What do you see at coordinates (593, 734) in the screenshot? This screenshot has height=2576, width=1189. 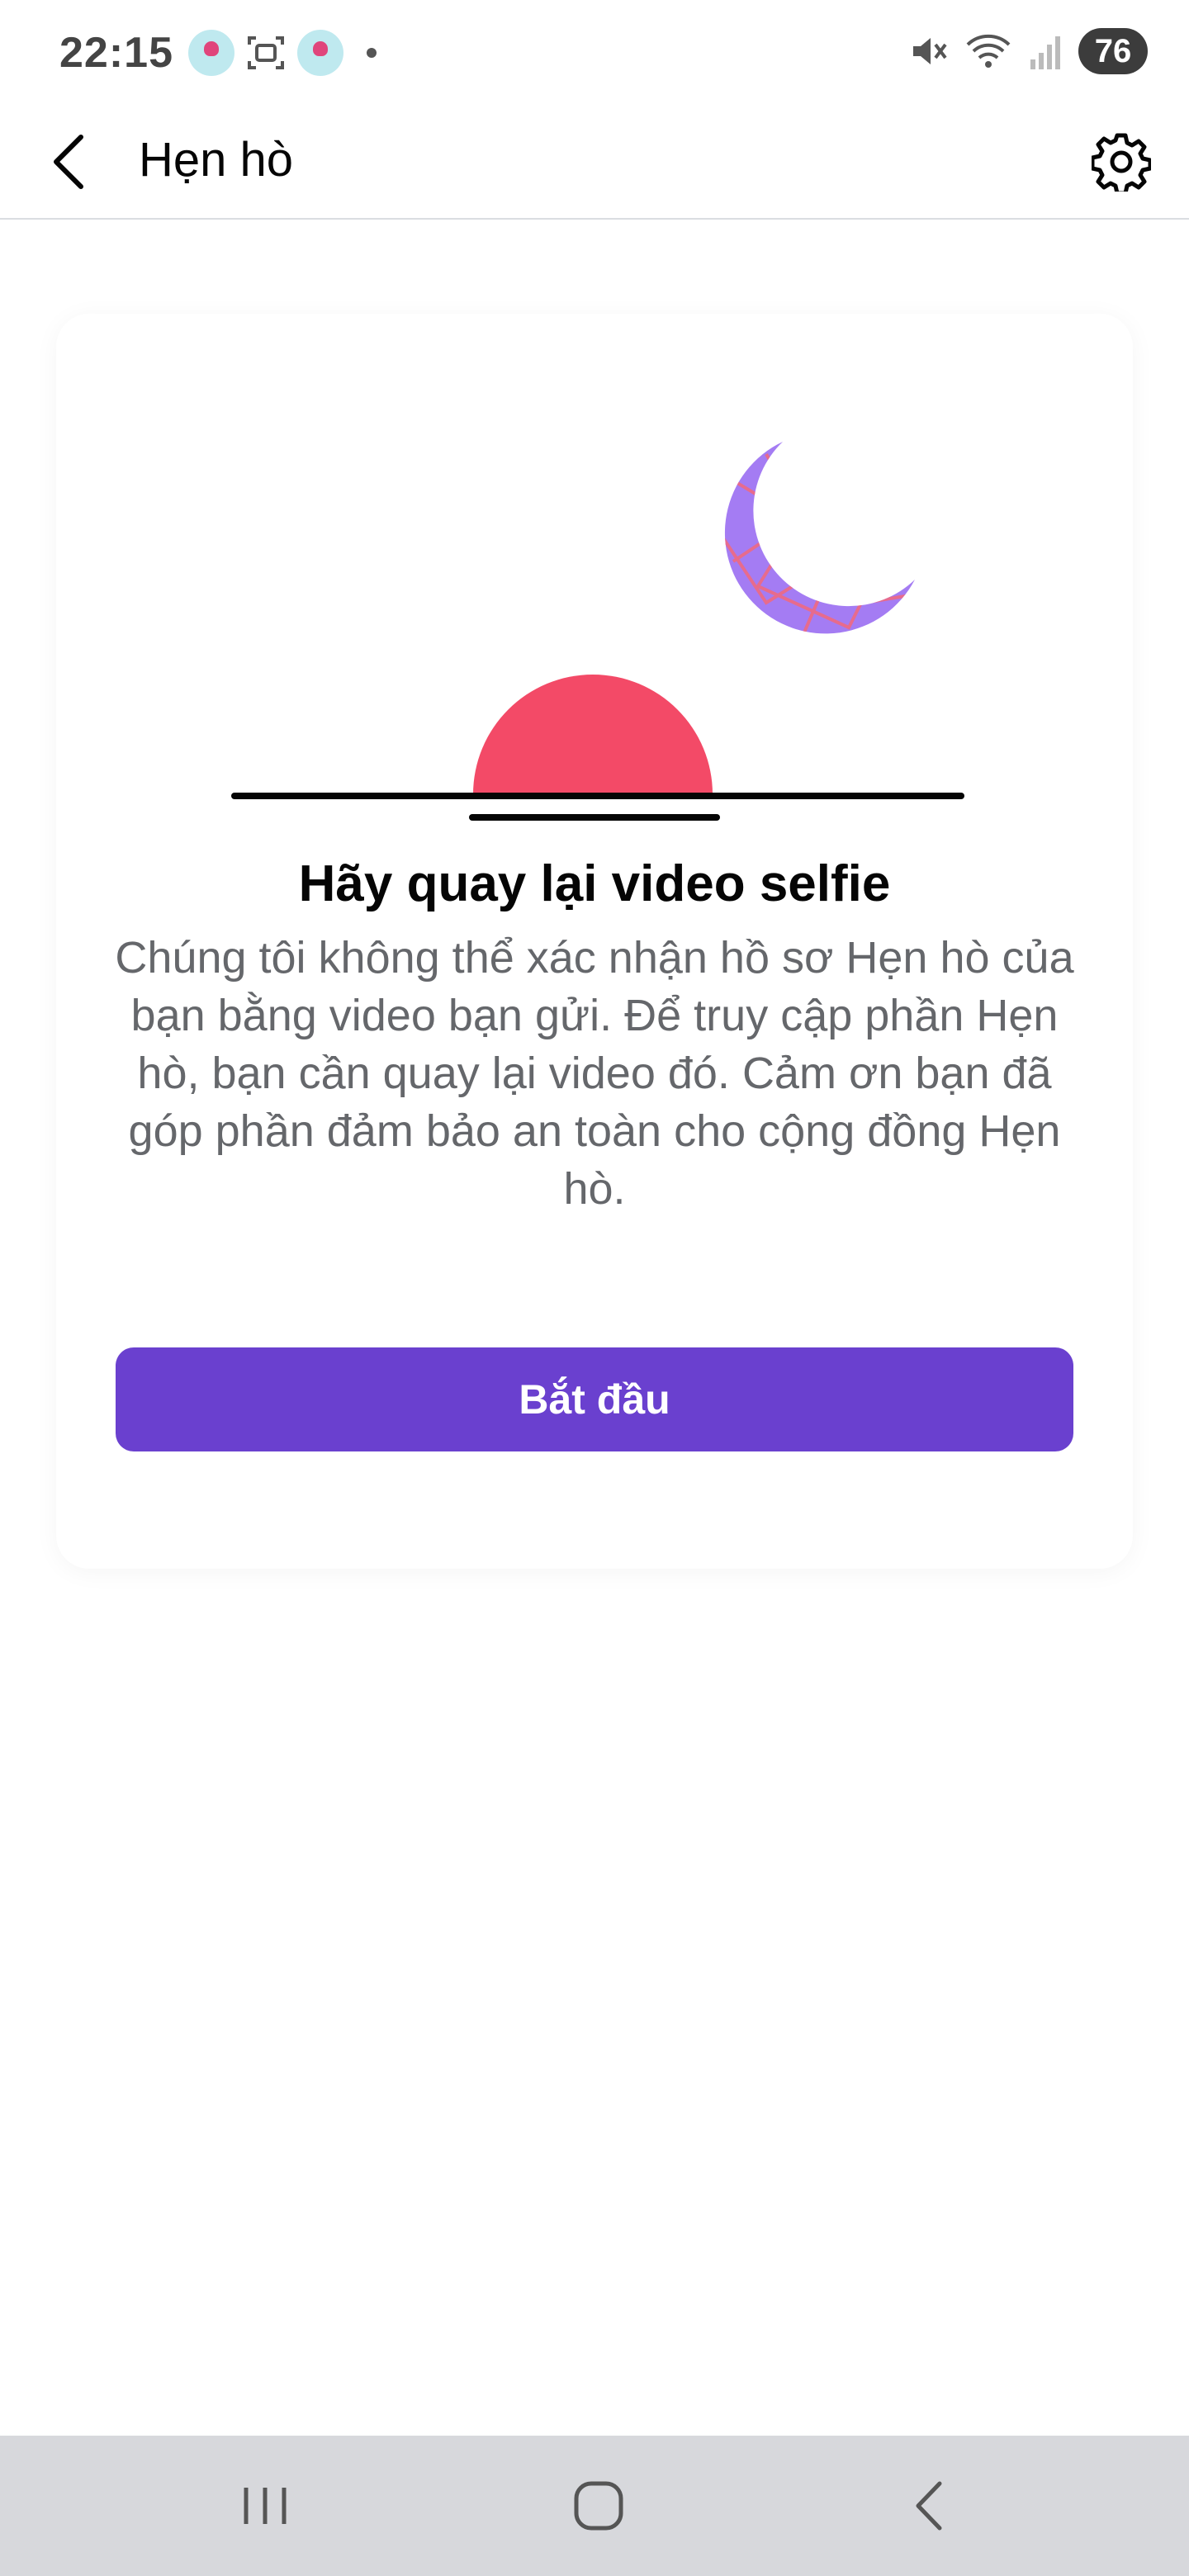 I see `sun-icon` at bounding box center [593, 734].